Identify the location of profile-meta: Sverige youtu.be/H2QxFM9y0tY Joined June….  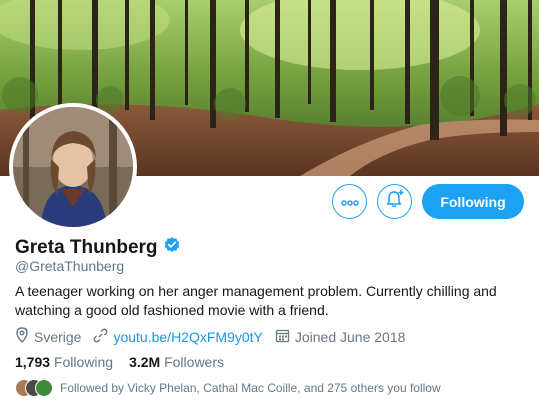
(216, 336).